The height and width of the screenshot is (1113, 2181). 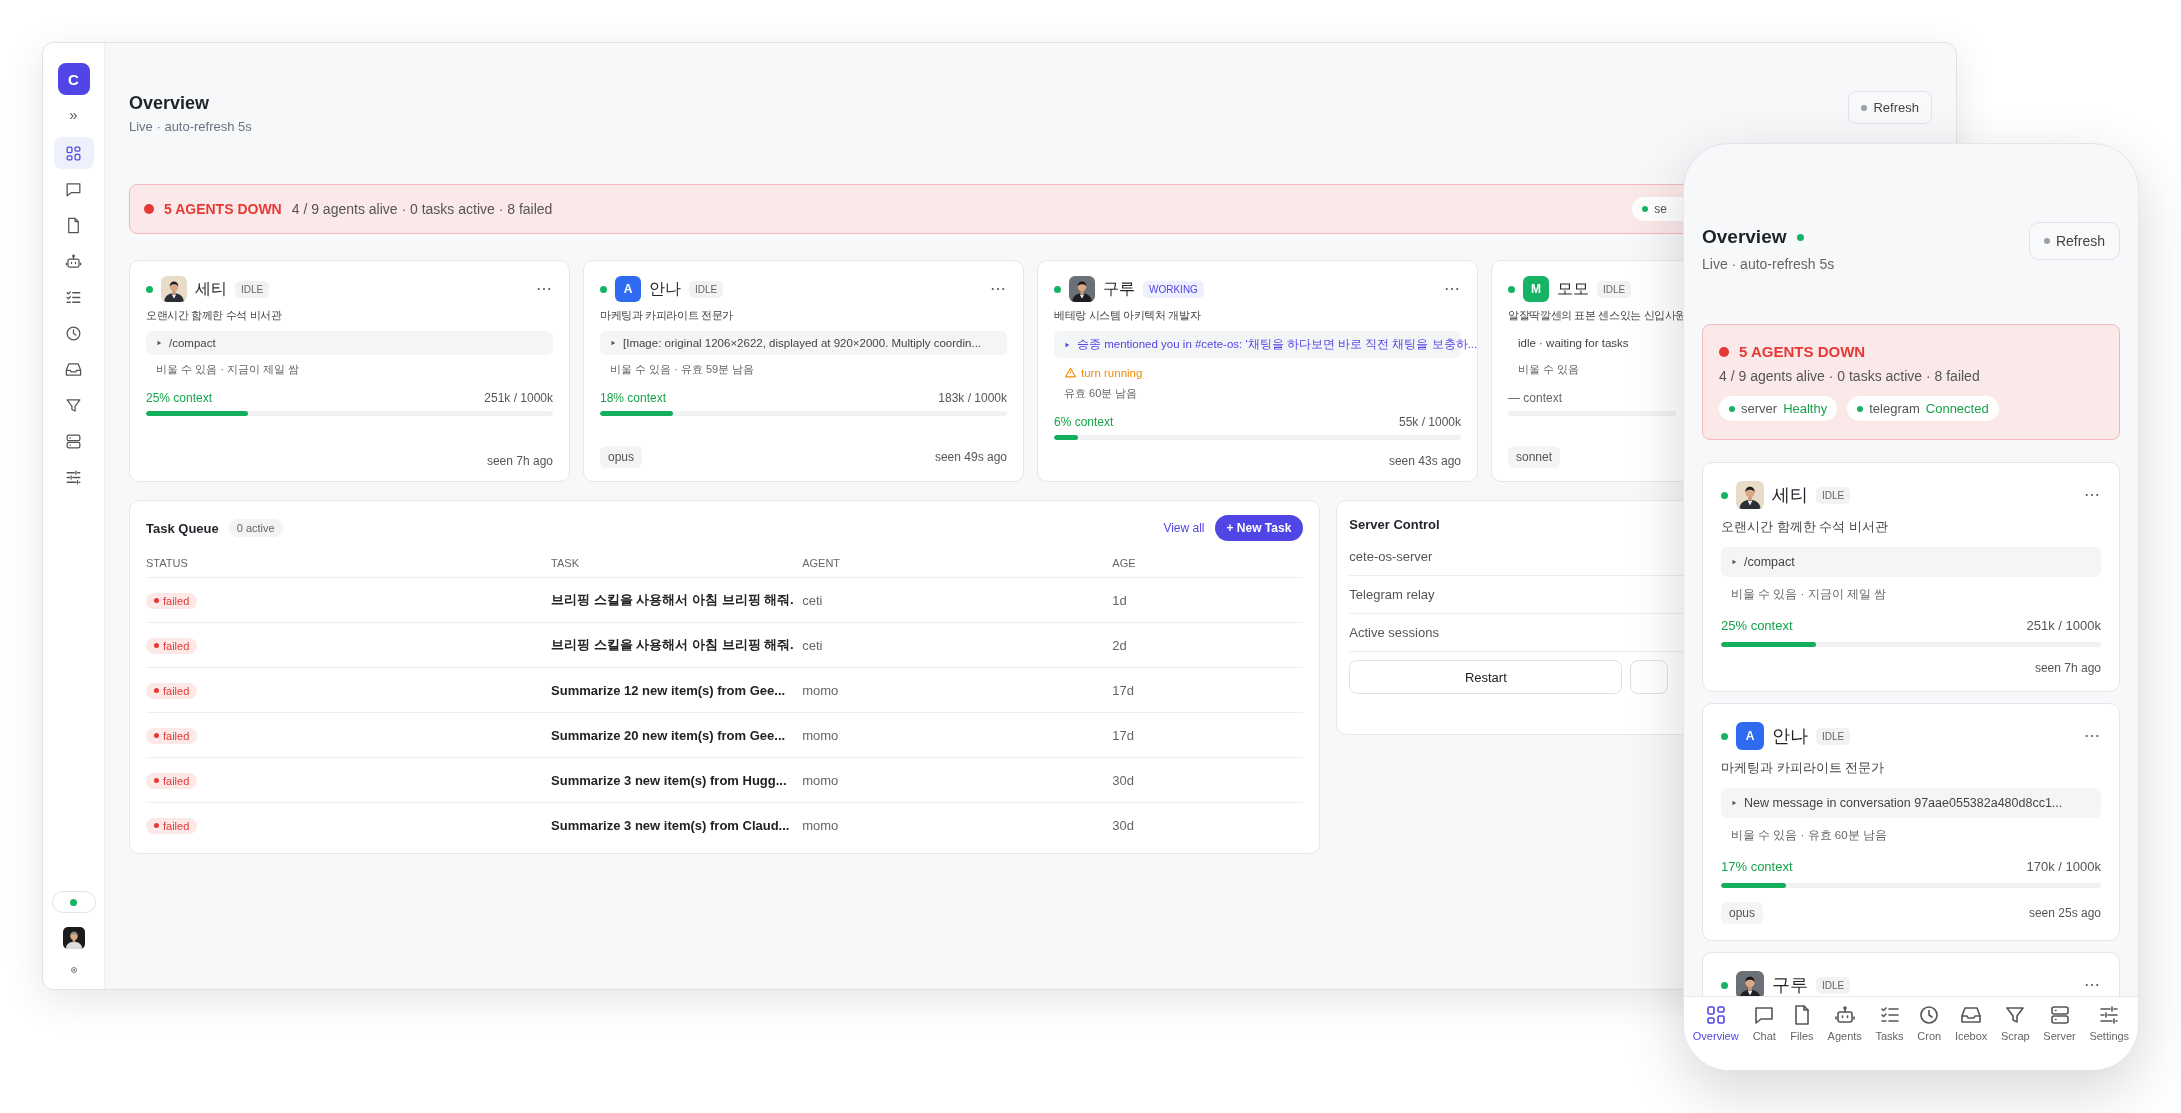 What do you see at coordinates (73, 79) in the screenshot?
I see `app-logo: C` at bounding box center [73, 79].